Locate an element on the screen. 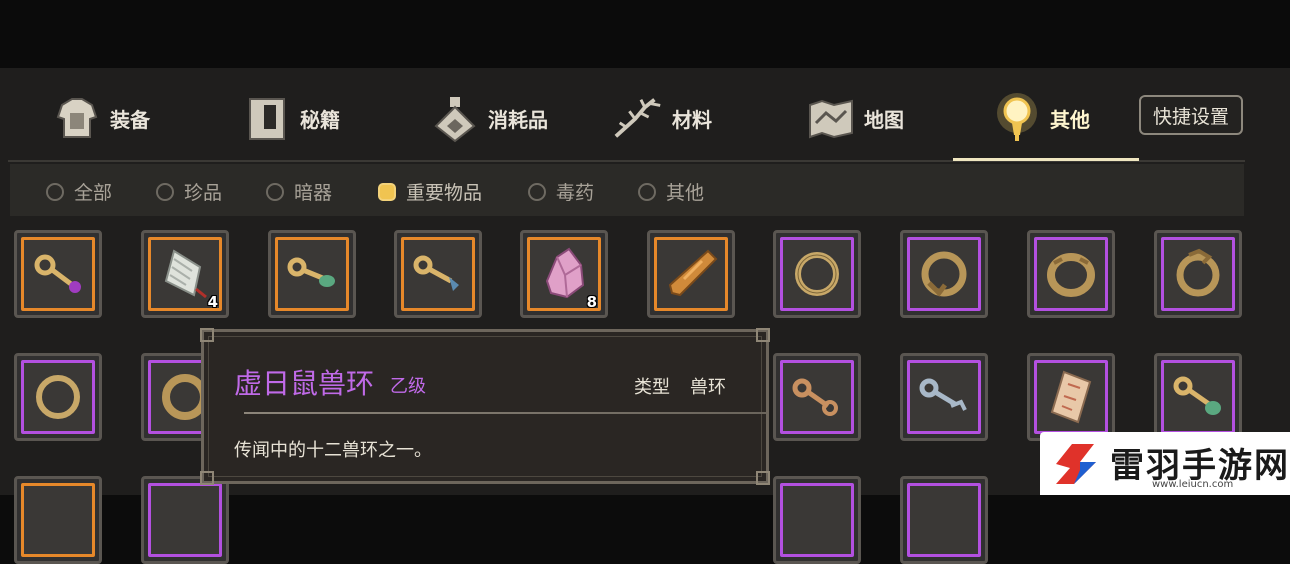  tooltip-divider is located at coordinates (505, 413).